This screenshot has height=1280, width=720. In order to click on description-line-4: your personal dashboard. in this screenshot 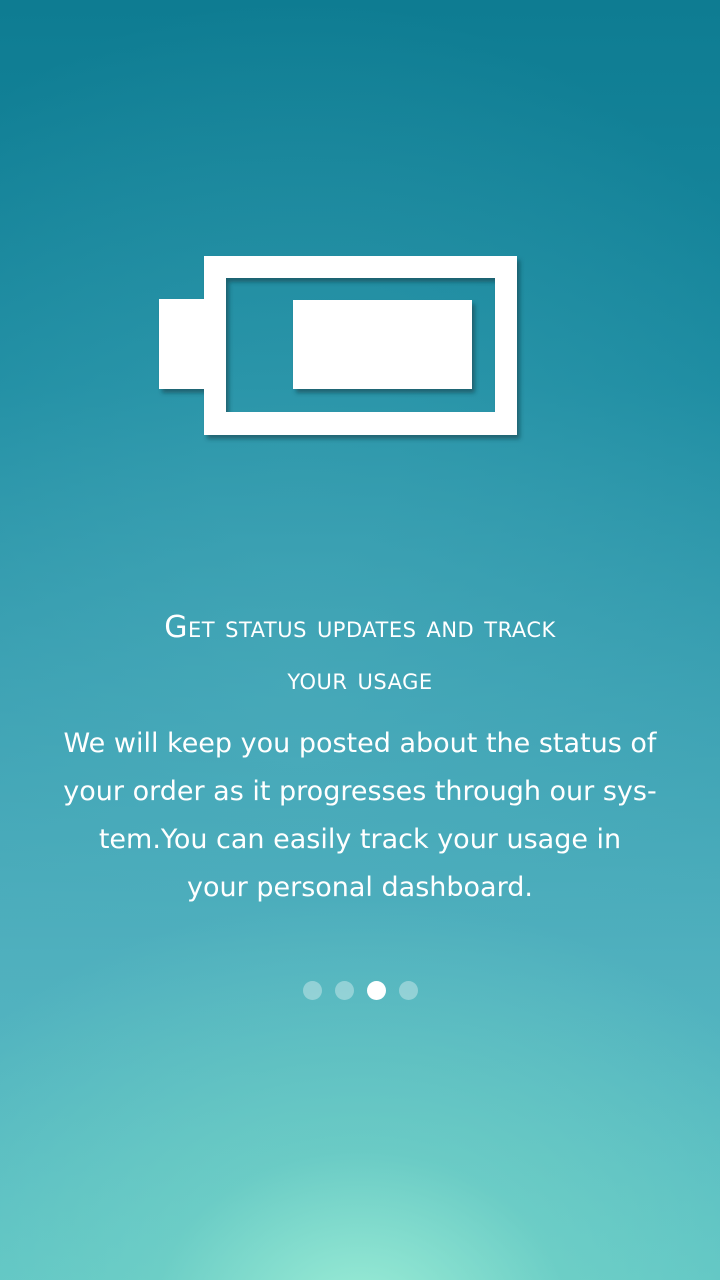, I will do `click(360, 887)`.